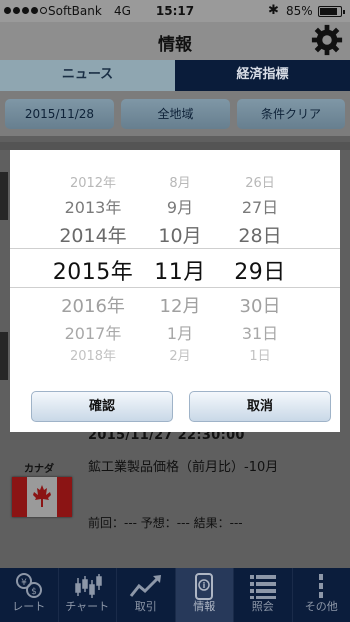  I want to click on app-header: 情報, so click(175, 41).